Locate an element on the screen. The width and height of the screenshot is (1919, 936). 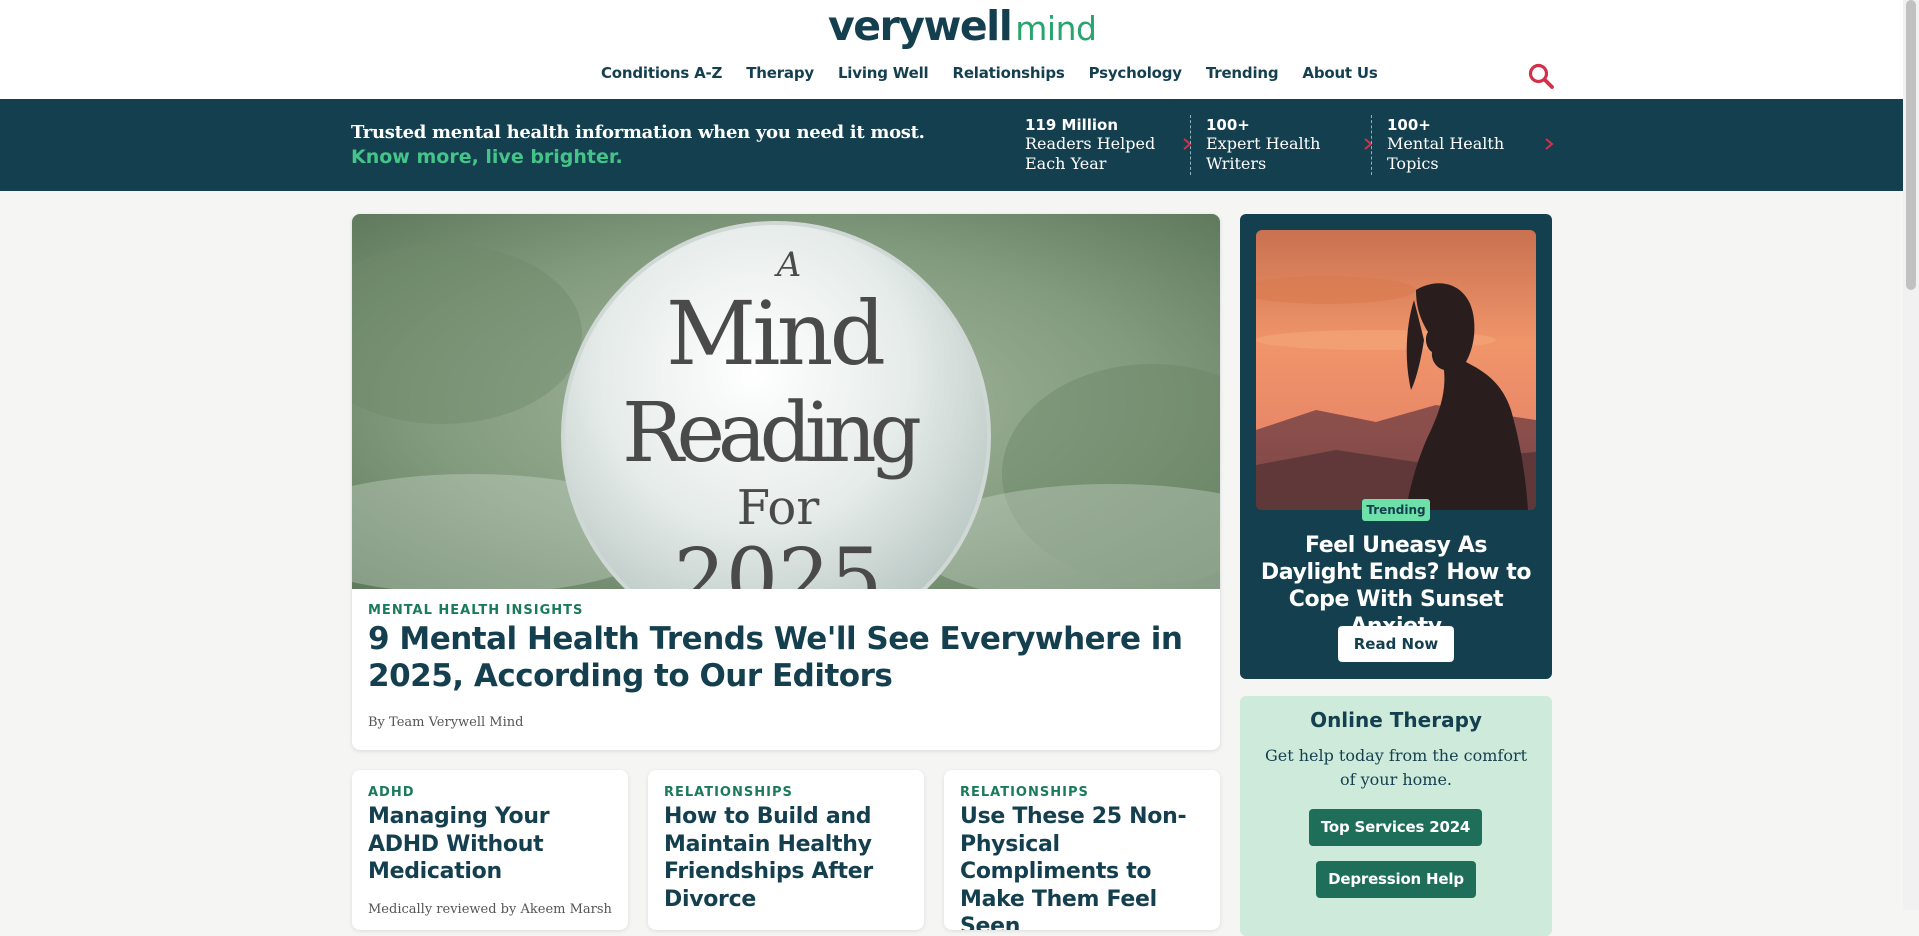
trending-image is located at coordinates (1396, 370).